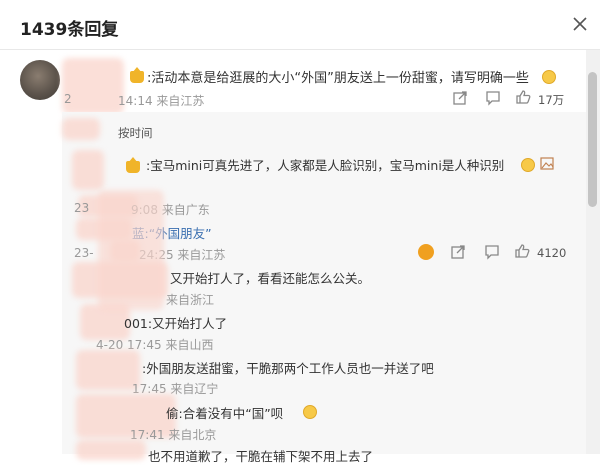 The width and height of the screenshot is (600, 465). What do you see at coordinates (300, 25) in the screenshot?
I see `dialog-header: 1439条回复` at bounding box center [300, 25].